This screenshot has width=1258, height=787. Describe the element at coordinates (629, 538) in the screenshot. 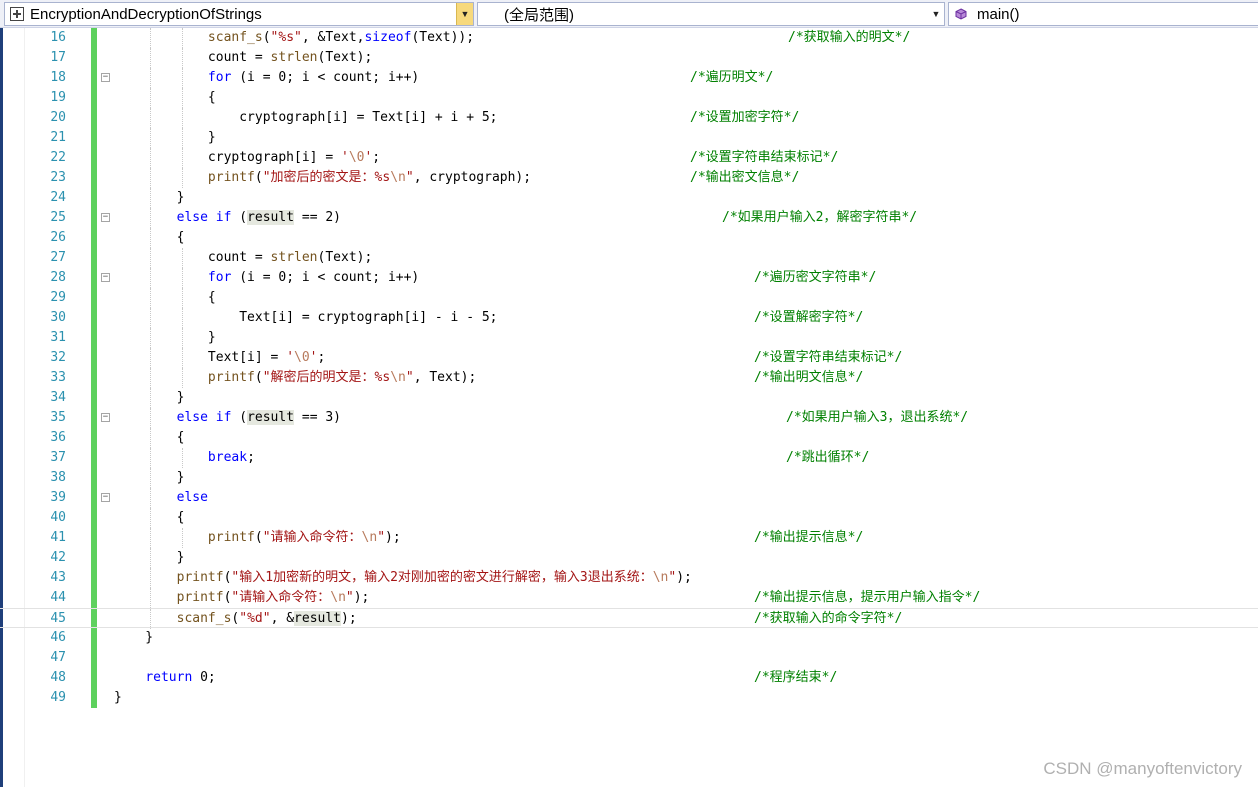

I see `code-line: 41 printf("请输入命令符：\n"); /*输出提示信息*/` at that location.